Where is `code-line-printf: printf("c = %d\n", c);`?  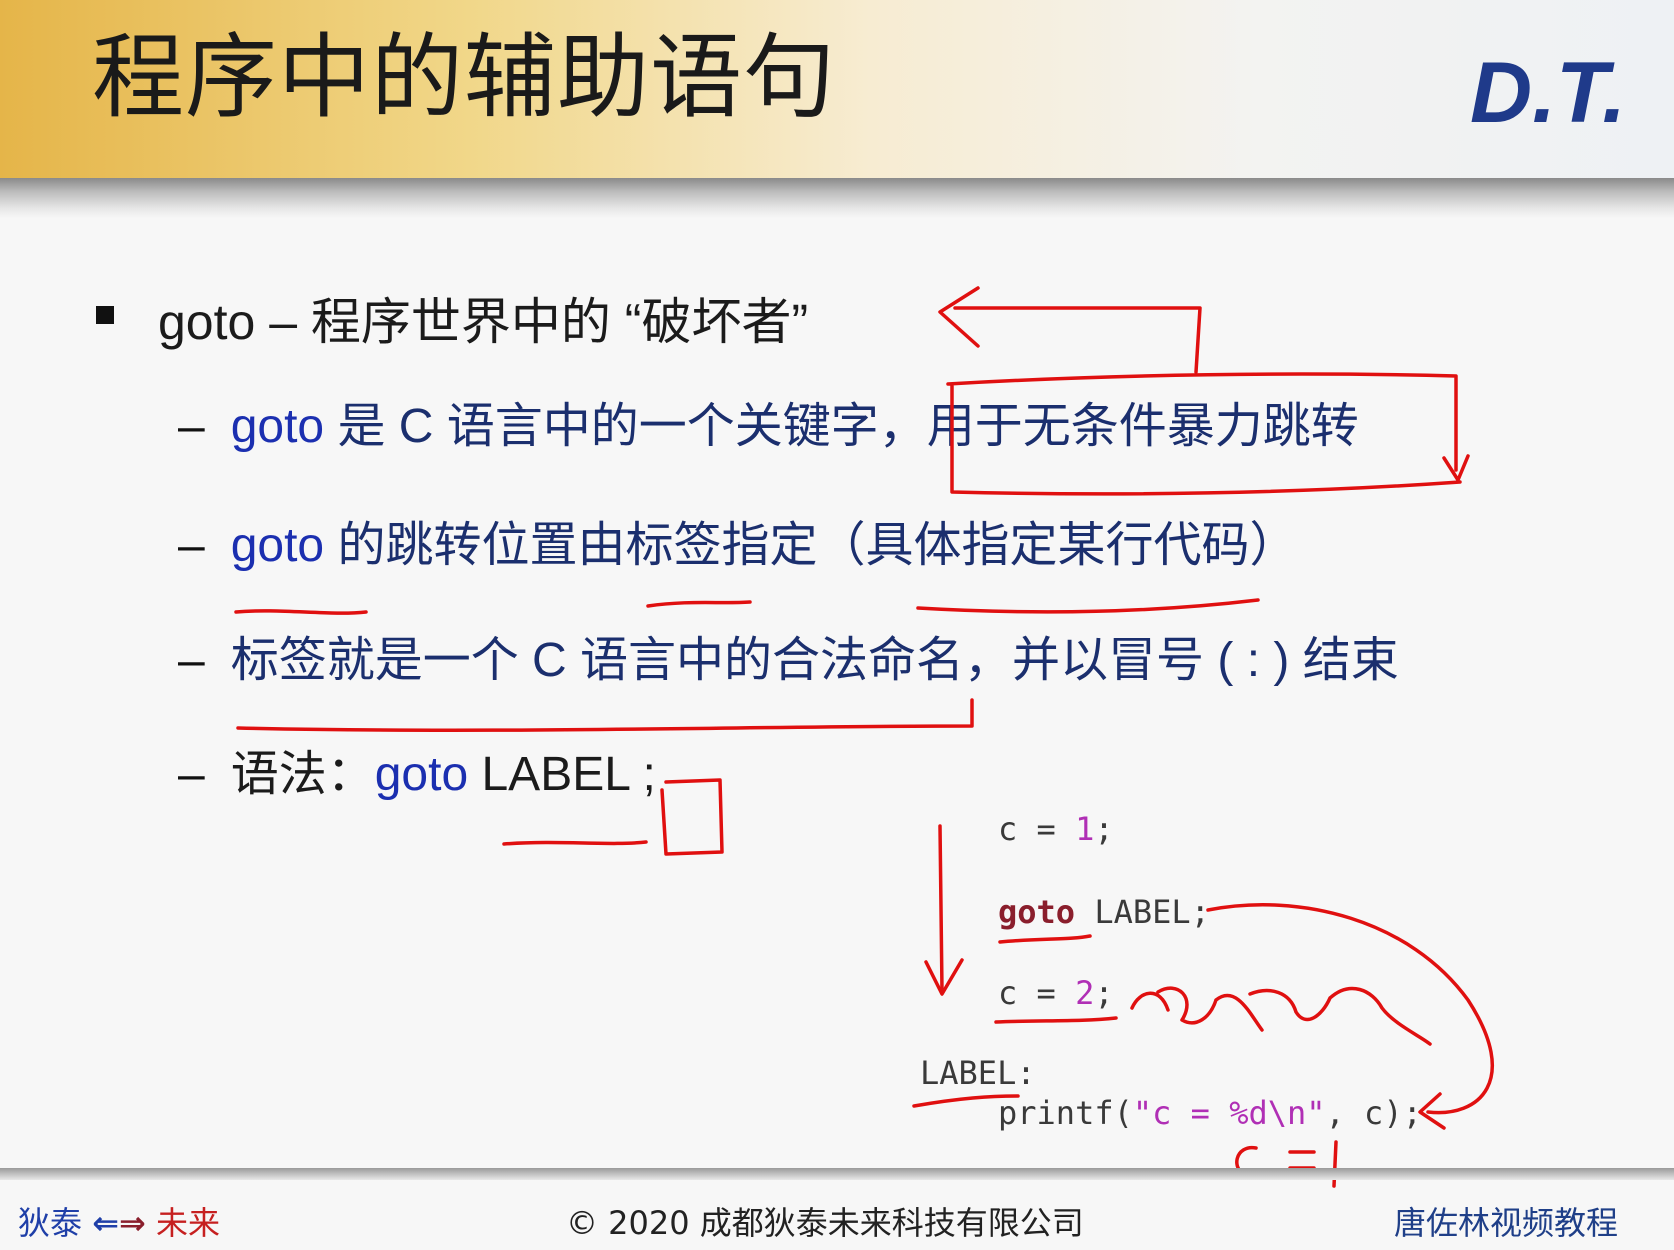
code-line-printf: printf("c = %d\n", c); is located at coordinates (1210, 1113).